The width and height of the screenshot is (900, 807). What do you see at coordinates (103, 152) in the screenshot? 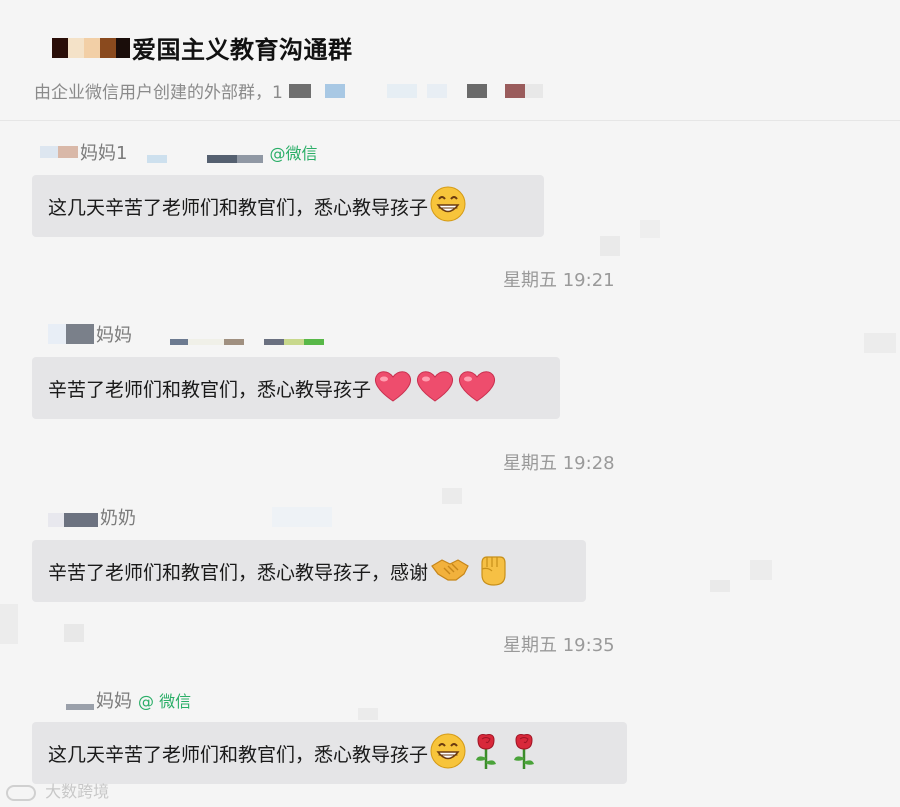
I see `sender-name: 妈妈1` at bounding box center [103, 152].